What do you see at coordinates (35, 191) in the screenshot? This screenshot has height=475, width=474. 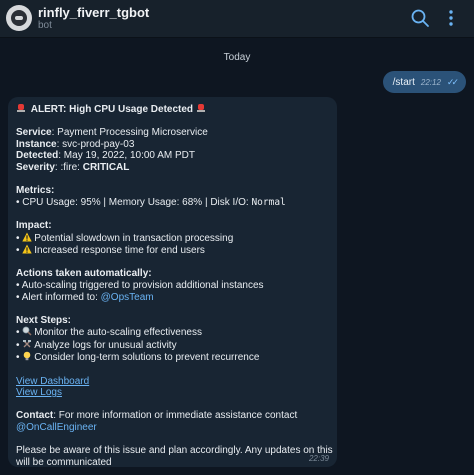 I see `metrics-heading: Metrics:` at bounding box center [35, 191].